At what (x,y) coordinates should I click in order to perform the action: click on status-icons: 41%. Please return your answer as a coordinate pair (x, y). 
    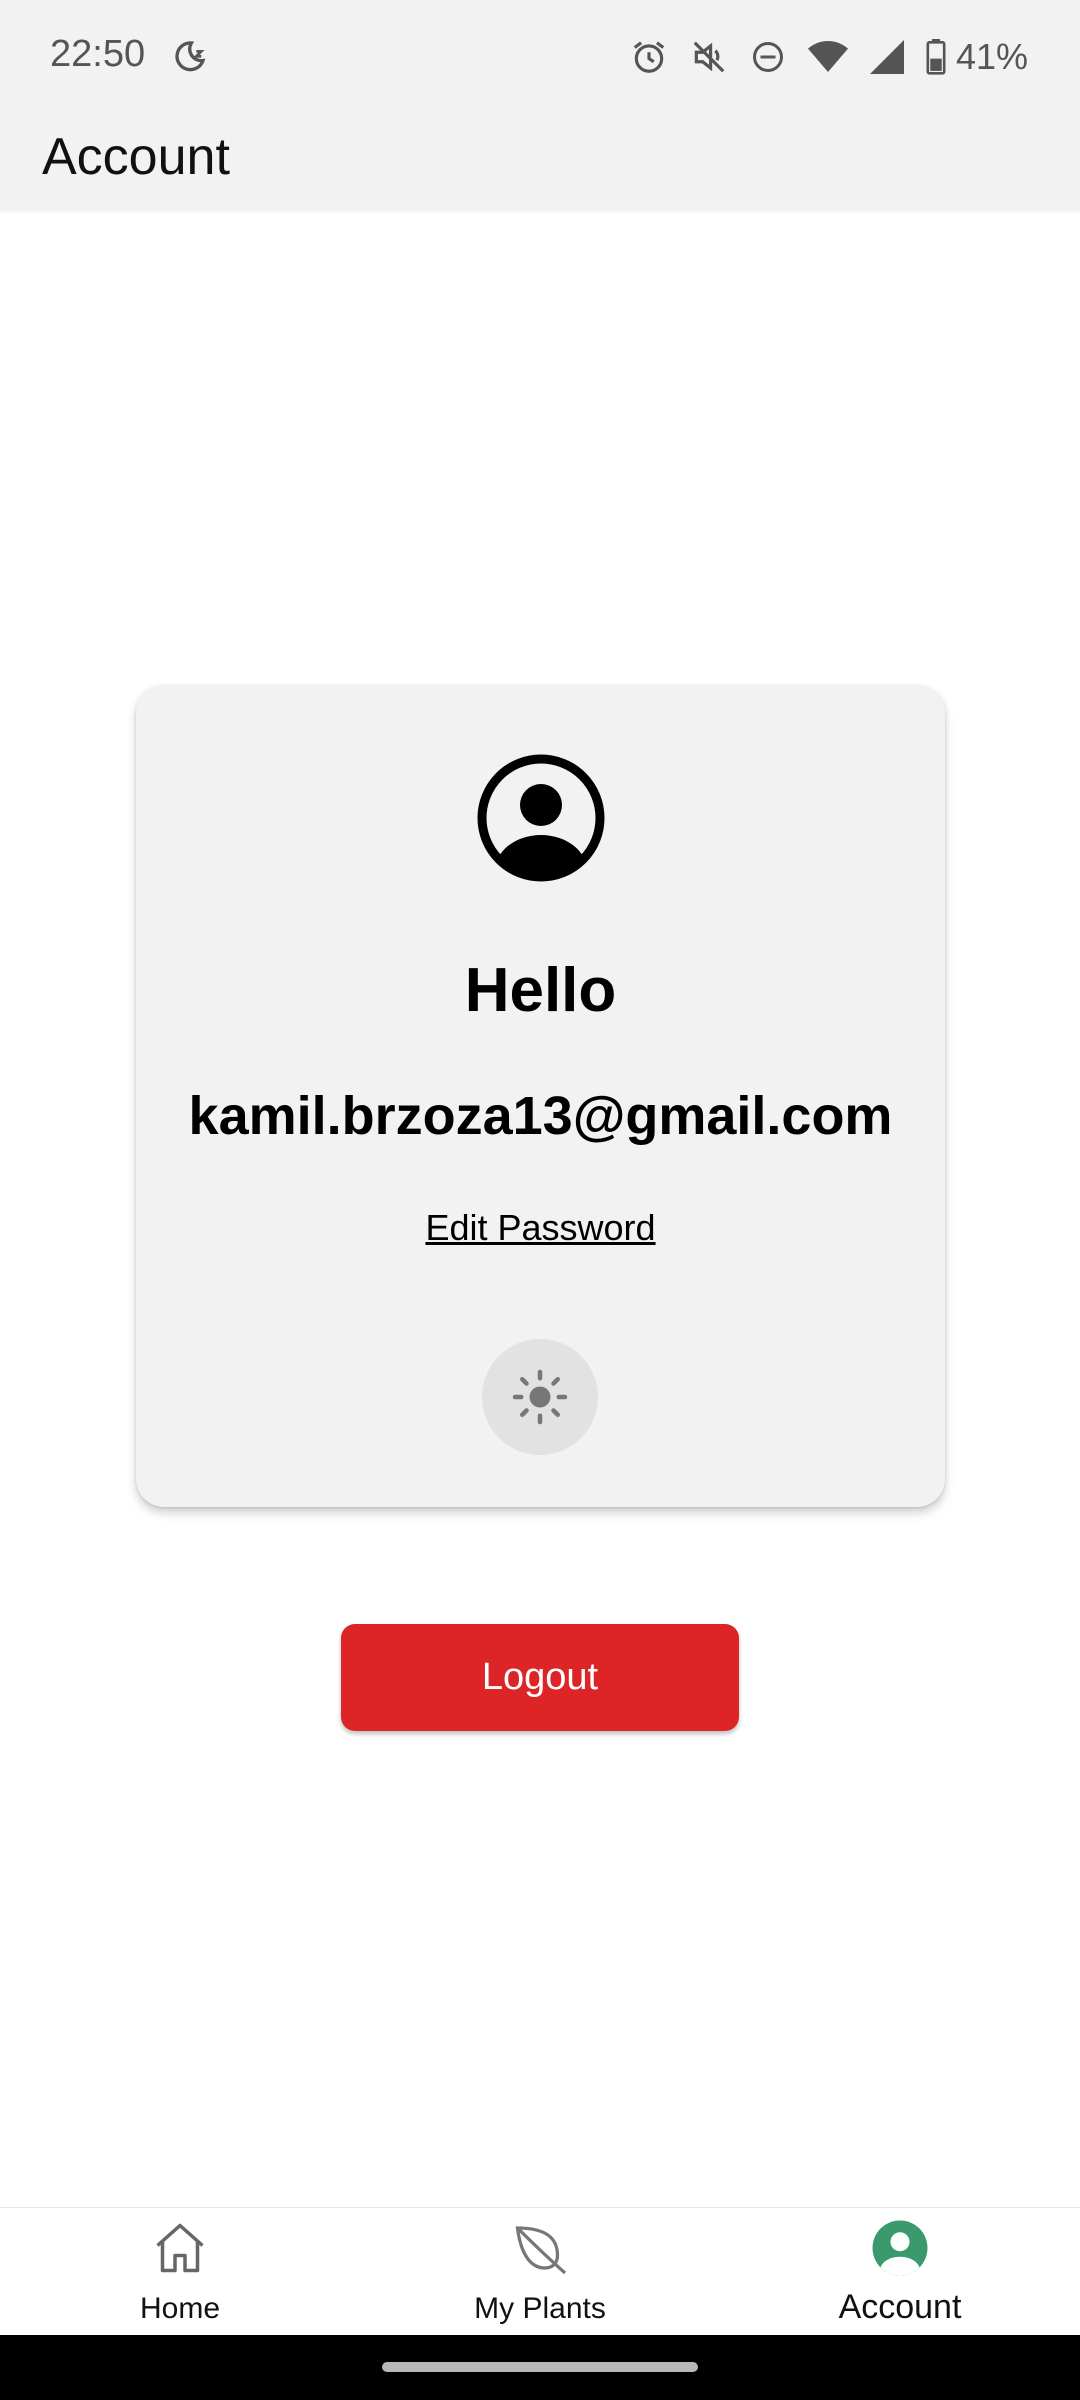
    Looking at the image, I should click on (829, 57).